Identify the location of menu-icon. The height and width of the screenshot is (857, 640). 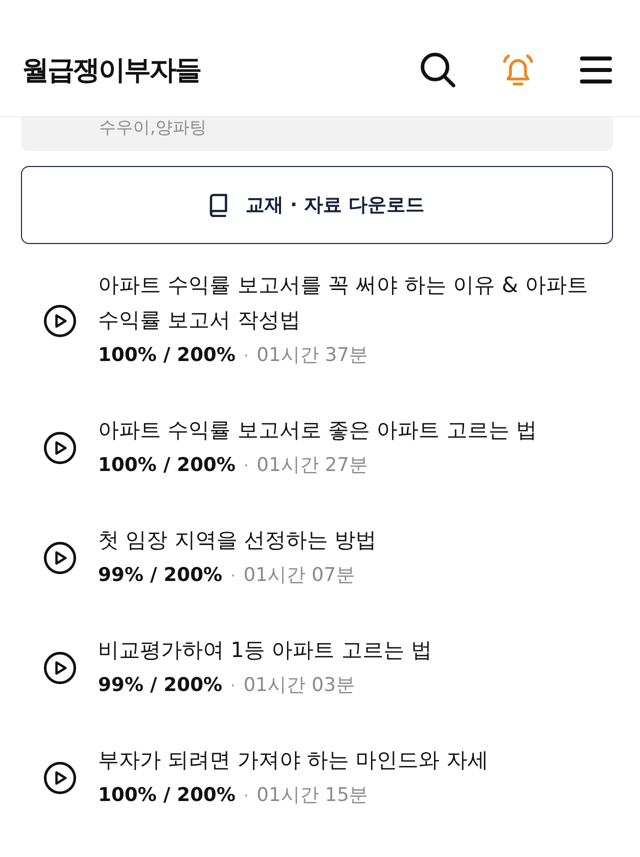
(596, 70).